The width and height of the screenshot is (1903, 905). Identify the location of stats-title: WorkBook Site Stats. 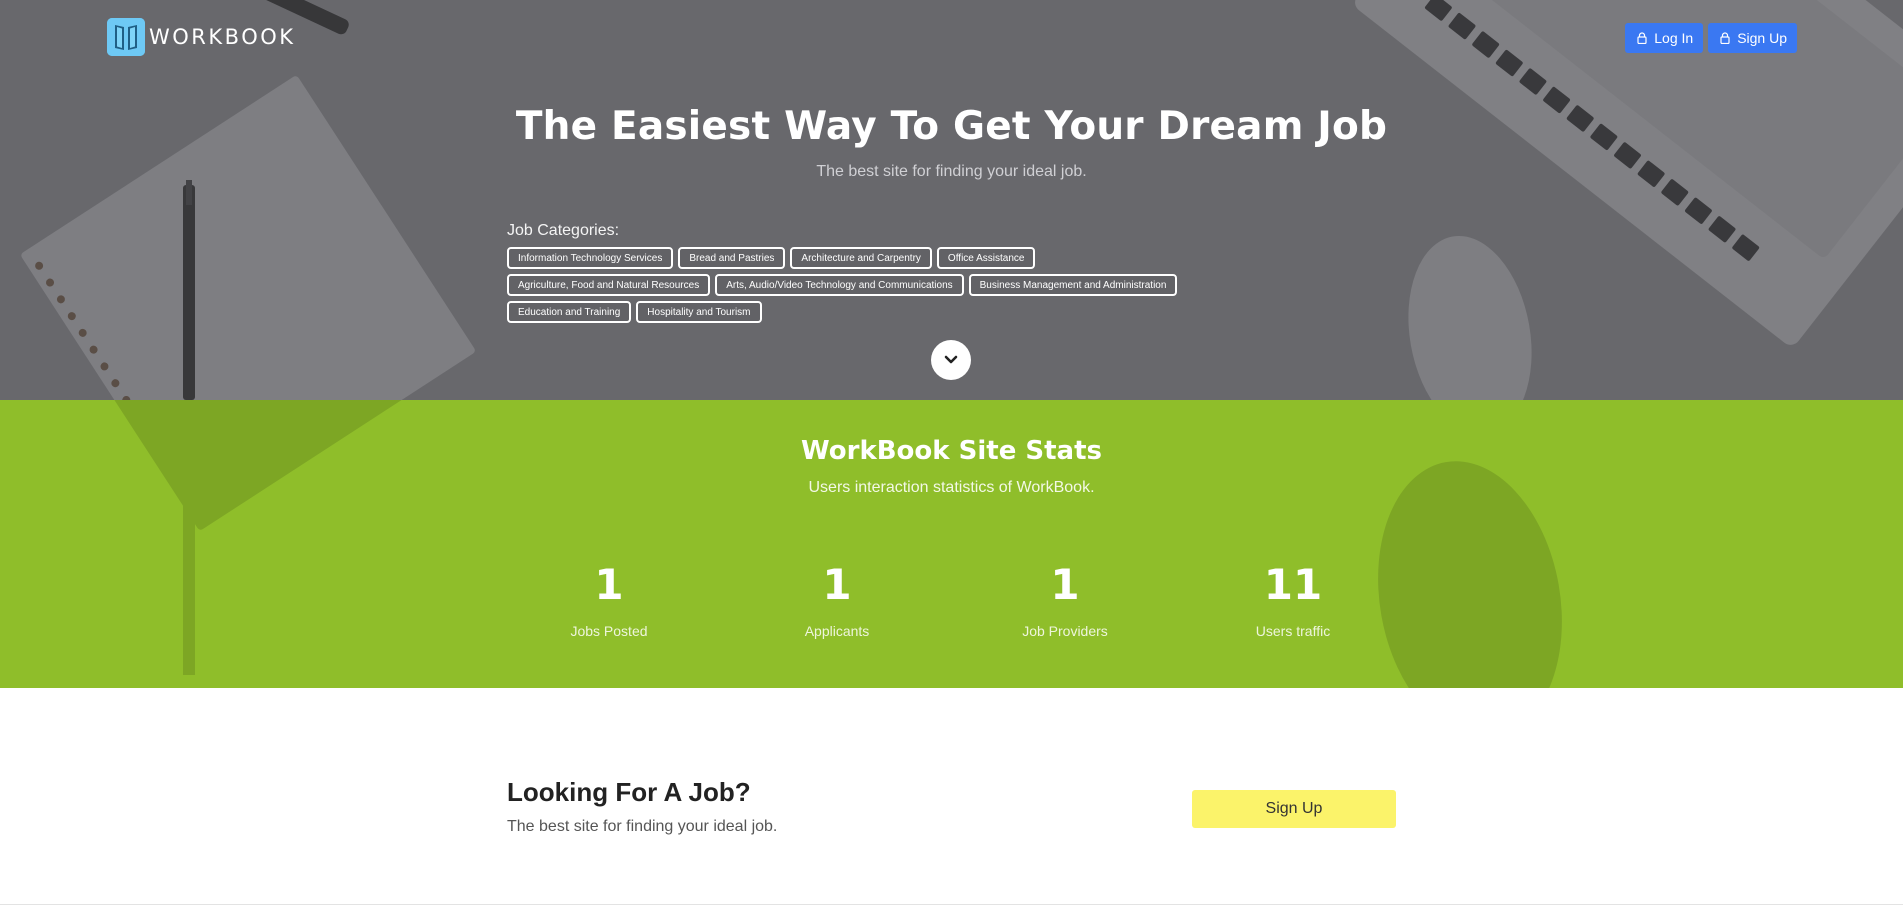
(951, 451).